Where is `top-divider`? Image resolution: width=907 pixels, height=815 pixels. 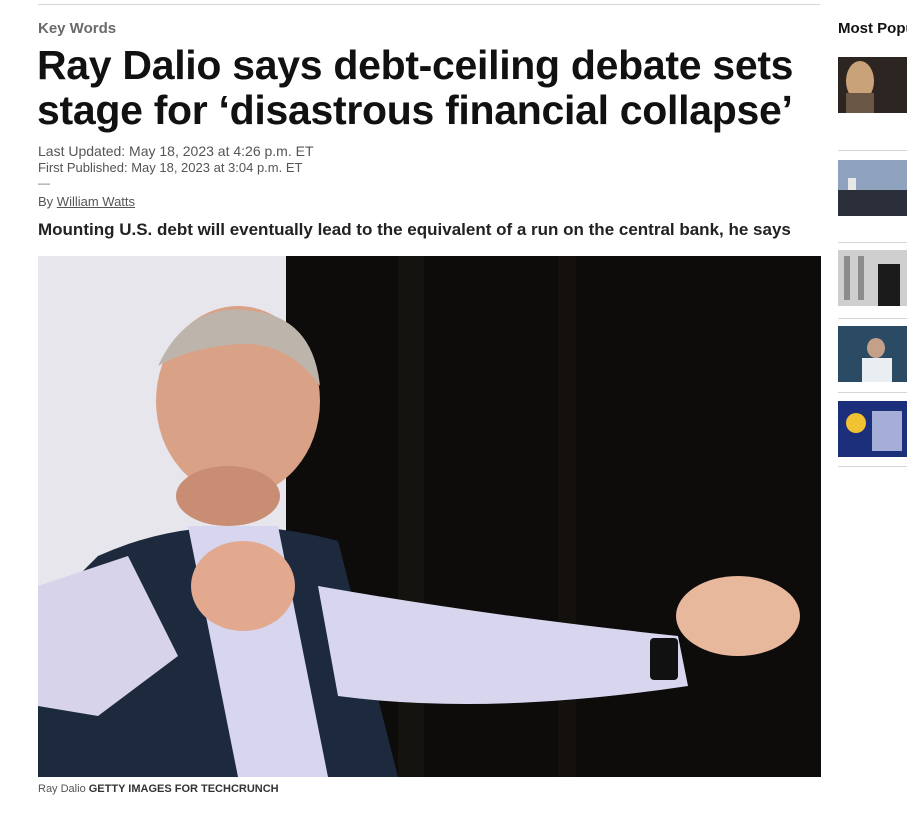 top-divider is located at coordinates (429, 4).